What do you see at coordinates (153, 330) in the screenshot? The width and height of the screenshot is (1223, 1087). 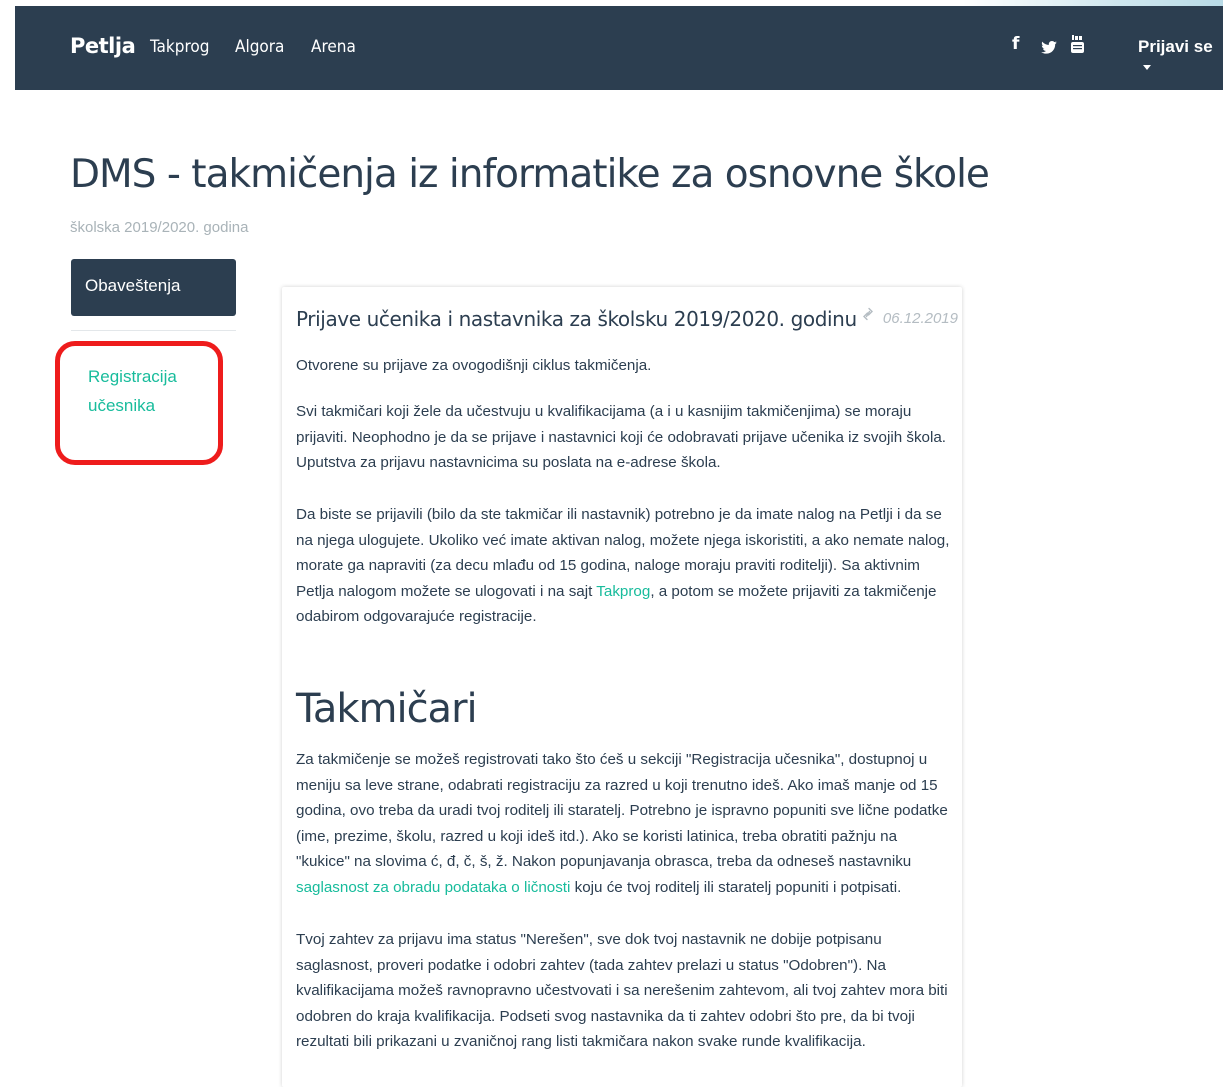 I see `sidebar-divider` at bounding box center [153, 330].